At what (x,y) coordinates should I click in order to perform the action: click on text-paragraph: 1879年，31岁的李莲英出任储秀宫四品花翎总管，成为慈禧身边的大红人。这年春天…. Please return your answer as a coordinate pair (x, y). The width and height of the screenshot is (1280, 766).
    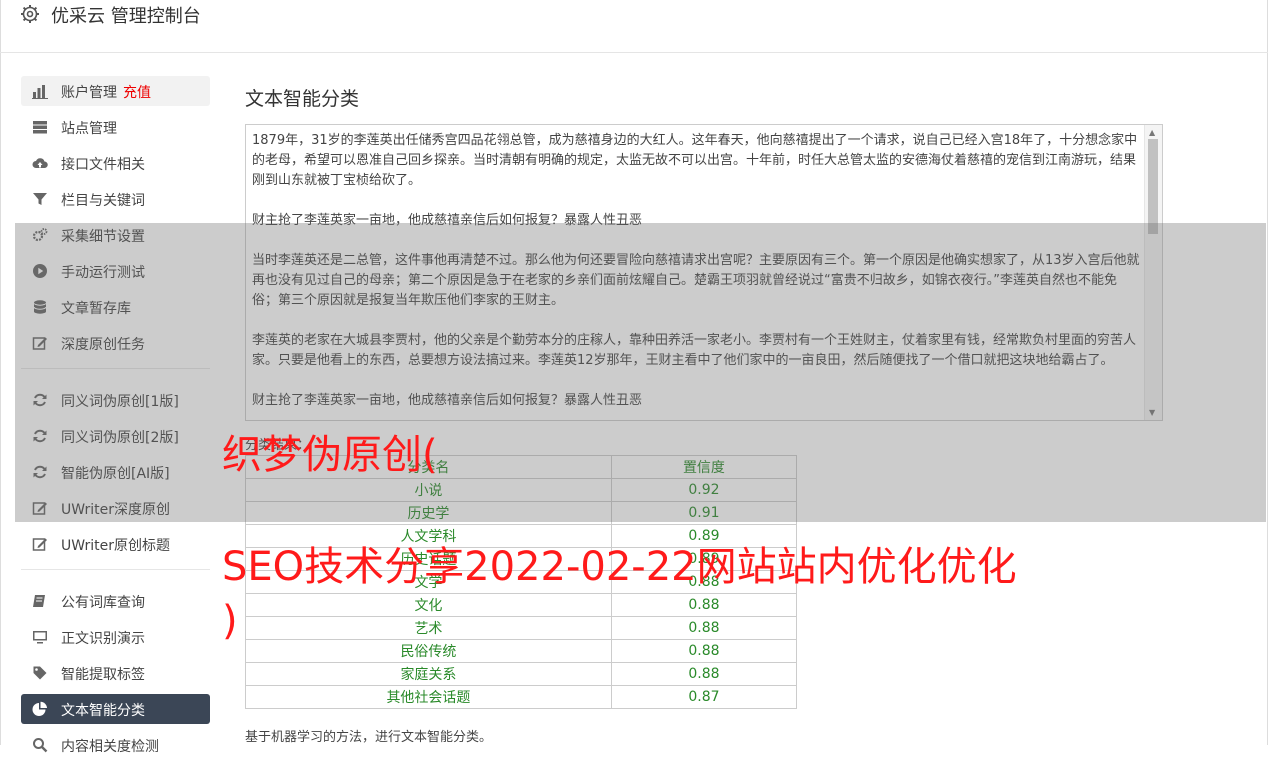
    Looking at the image, I should click on (695, 160).